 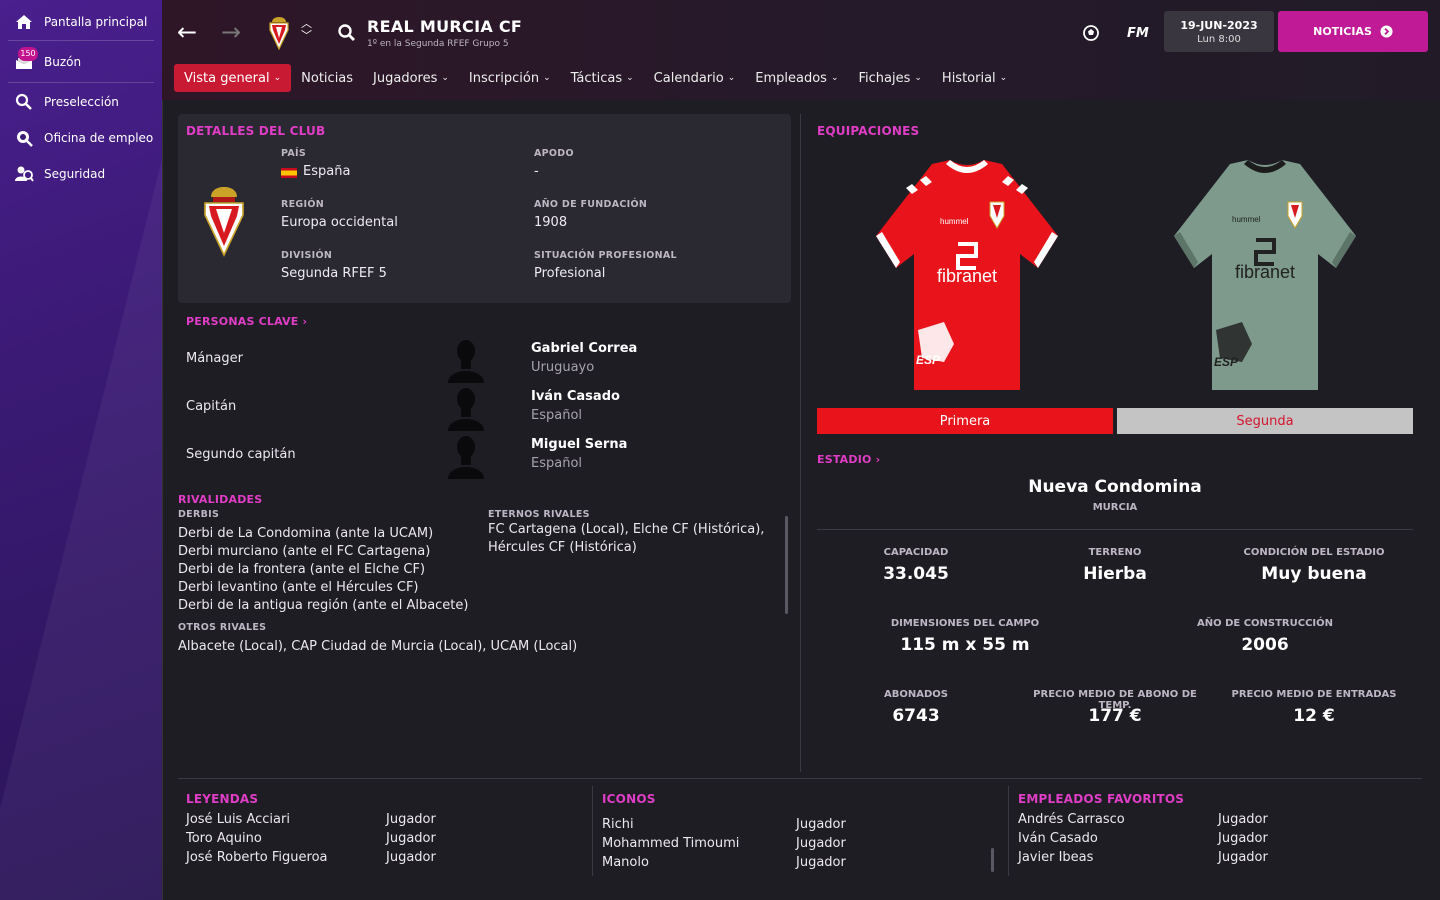 I want to click on country-value: España, so click(x=326, y=171).